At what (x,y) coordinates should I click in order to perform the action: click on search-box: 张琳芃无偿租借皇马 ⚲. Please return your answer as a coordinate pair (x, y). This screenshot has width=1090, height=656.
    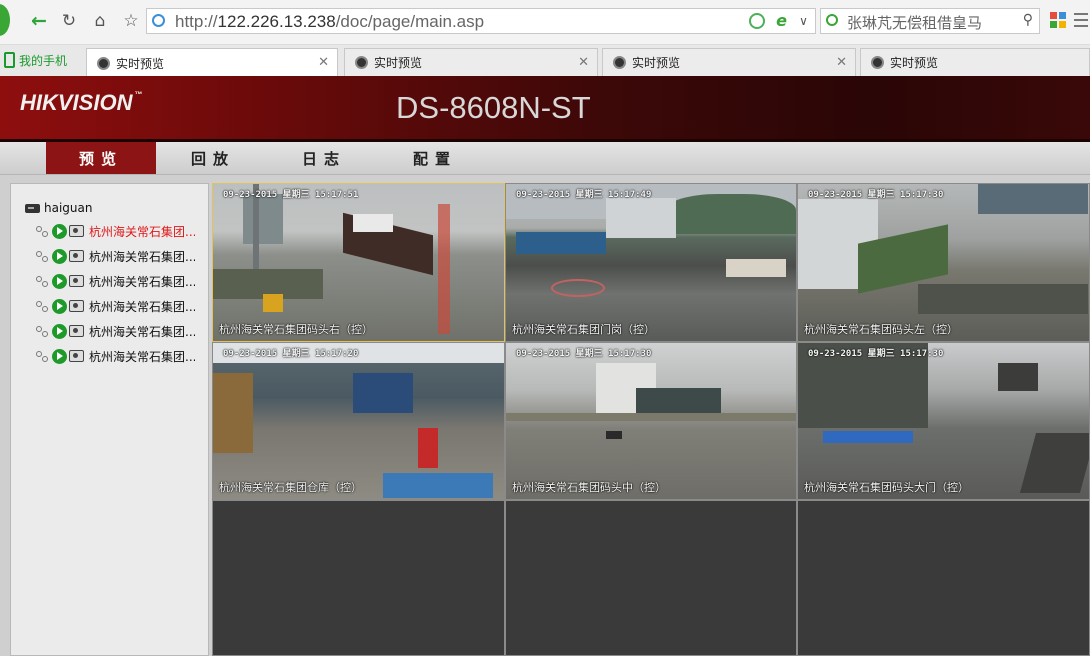
    Looking at the image, I should click on (930, 21).